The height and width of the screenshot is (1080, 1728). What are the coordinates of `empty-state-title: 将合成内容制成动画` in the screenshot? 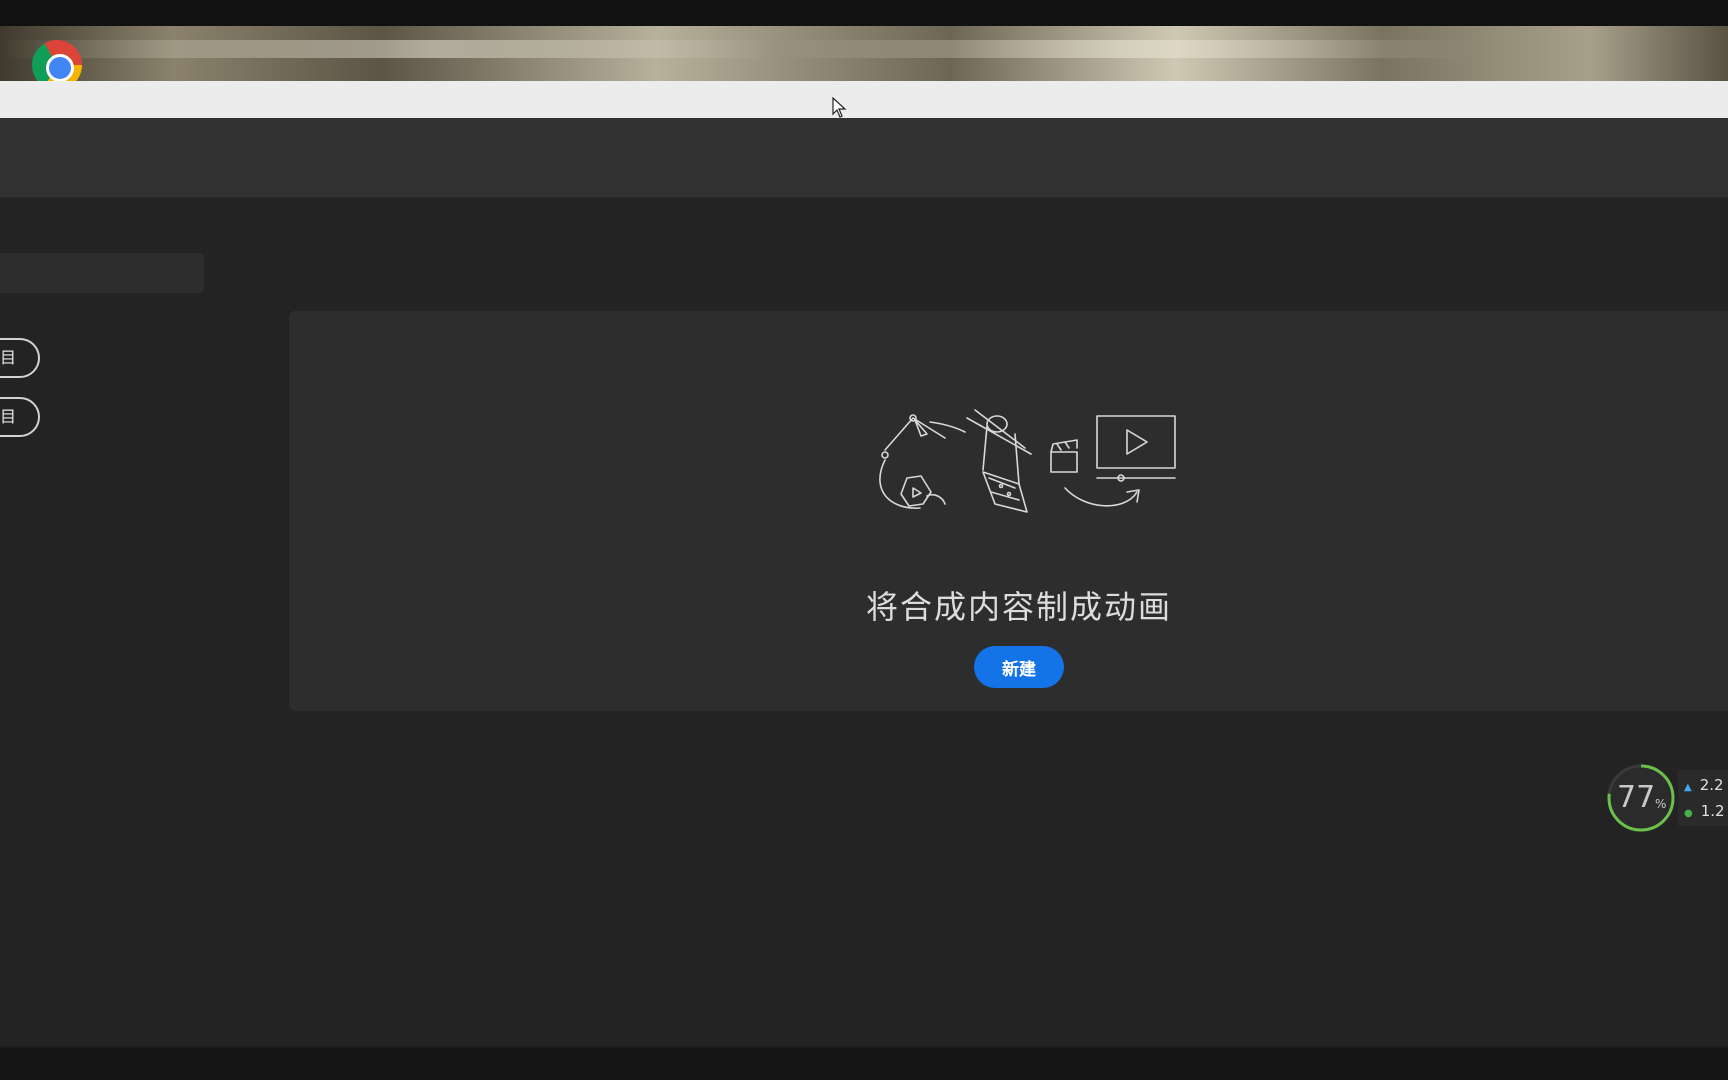 It's located at (1018, 607).